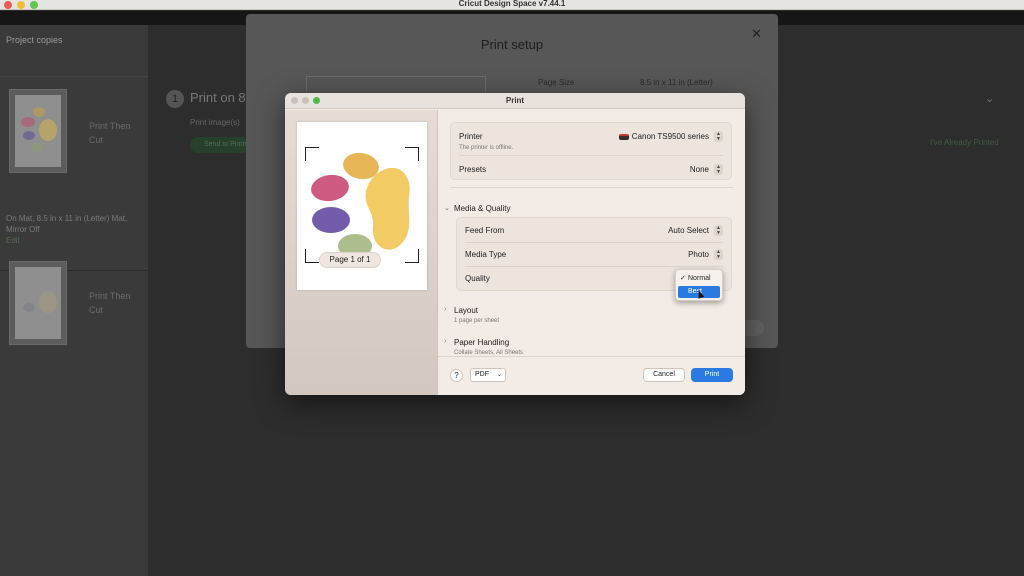 The height and width of the screenshot is (576, 1024). Describe the element at coordinates (350, 260) in the screenshot. I see `page-indicator: Page 1 of 1` at that location.